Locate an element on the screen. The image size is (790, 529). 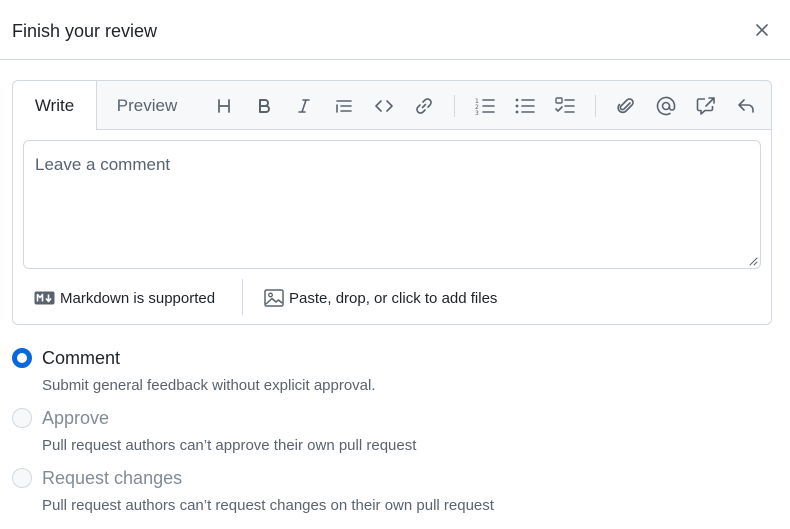
italic-button is located at coordinates (304, 106).